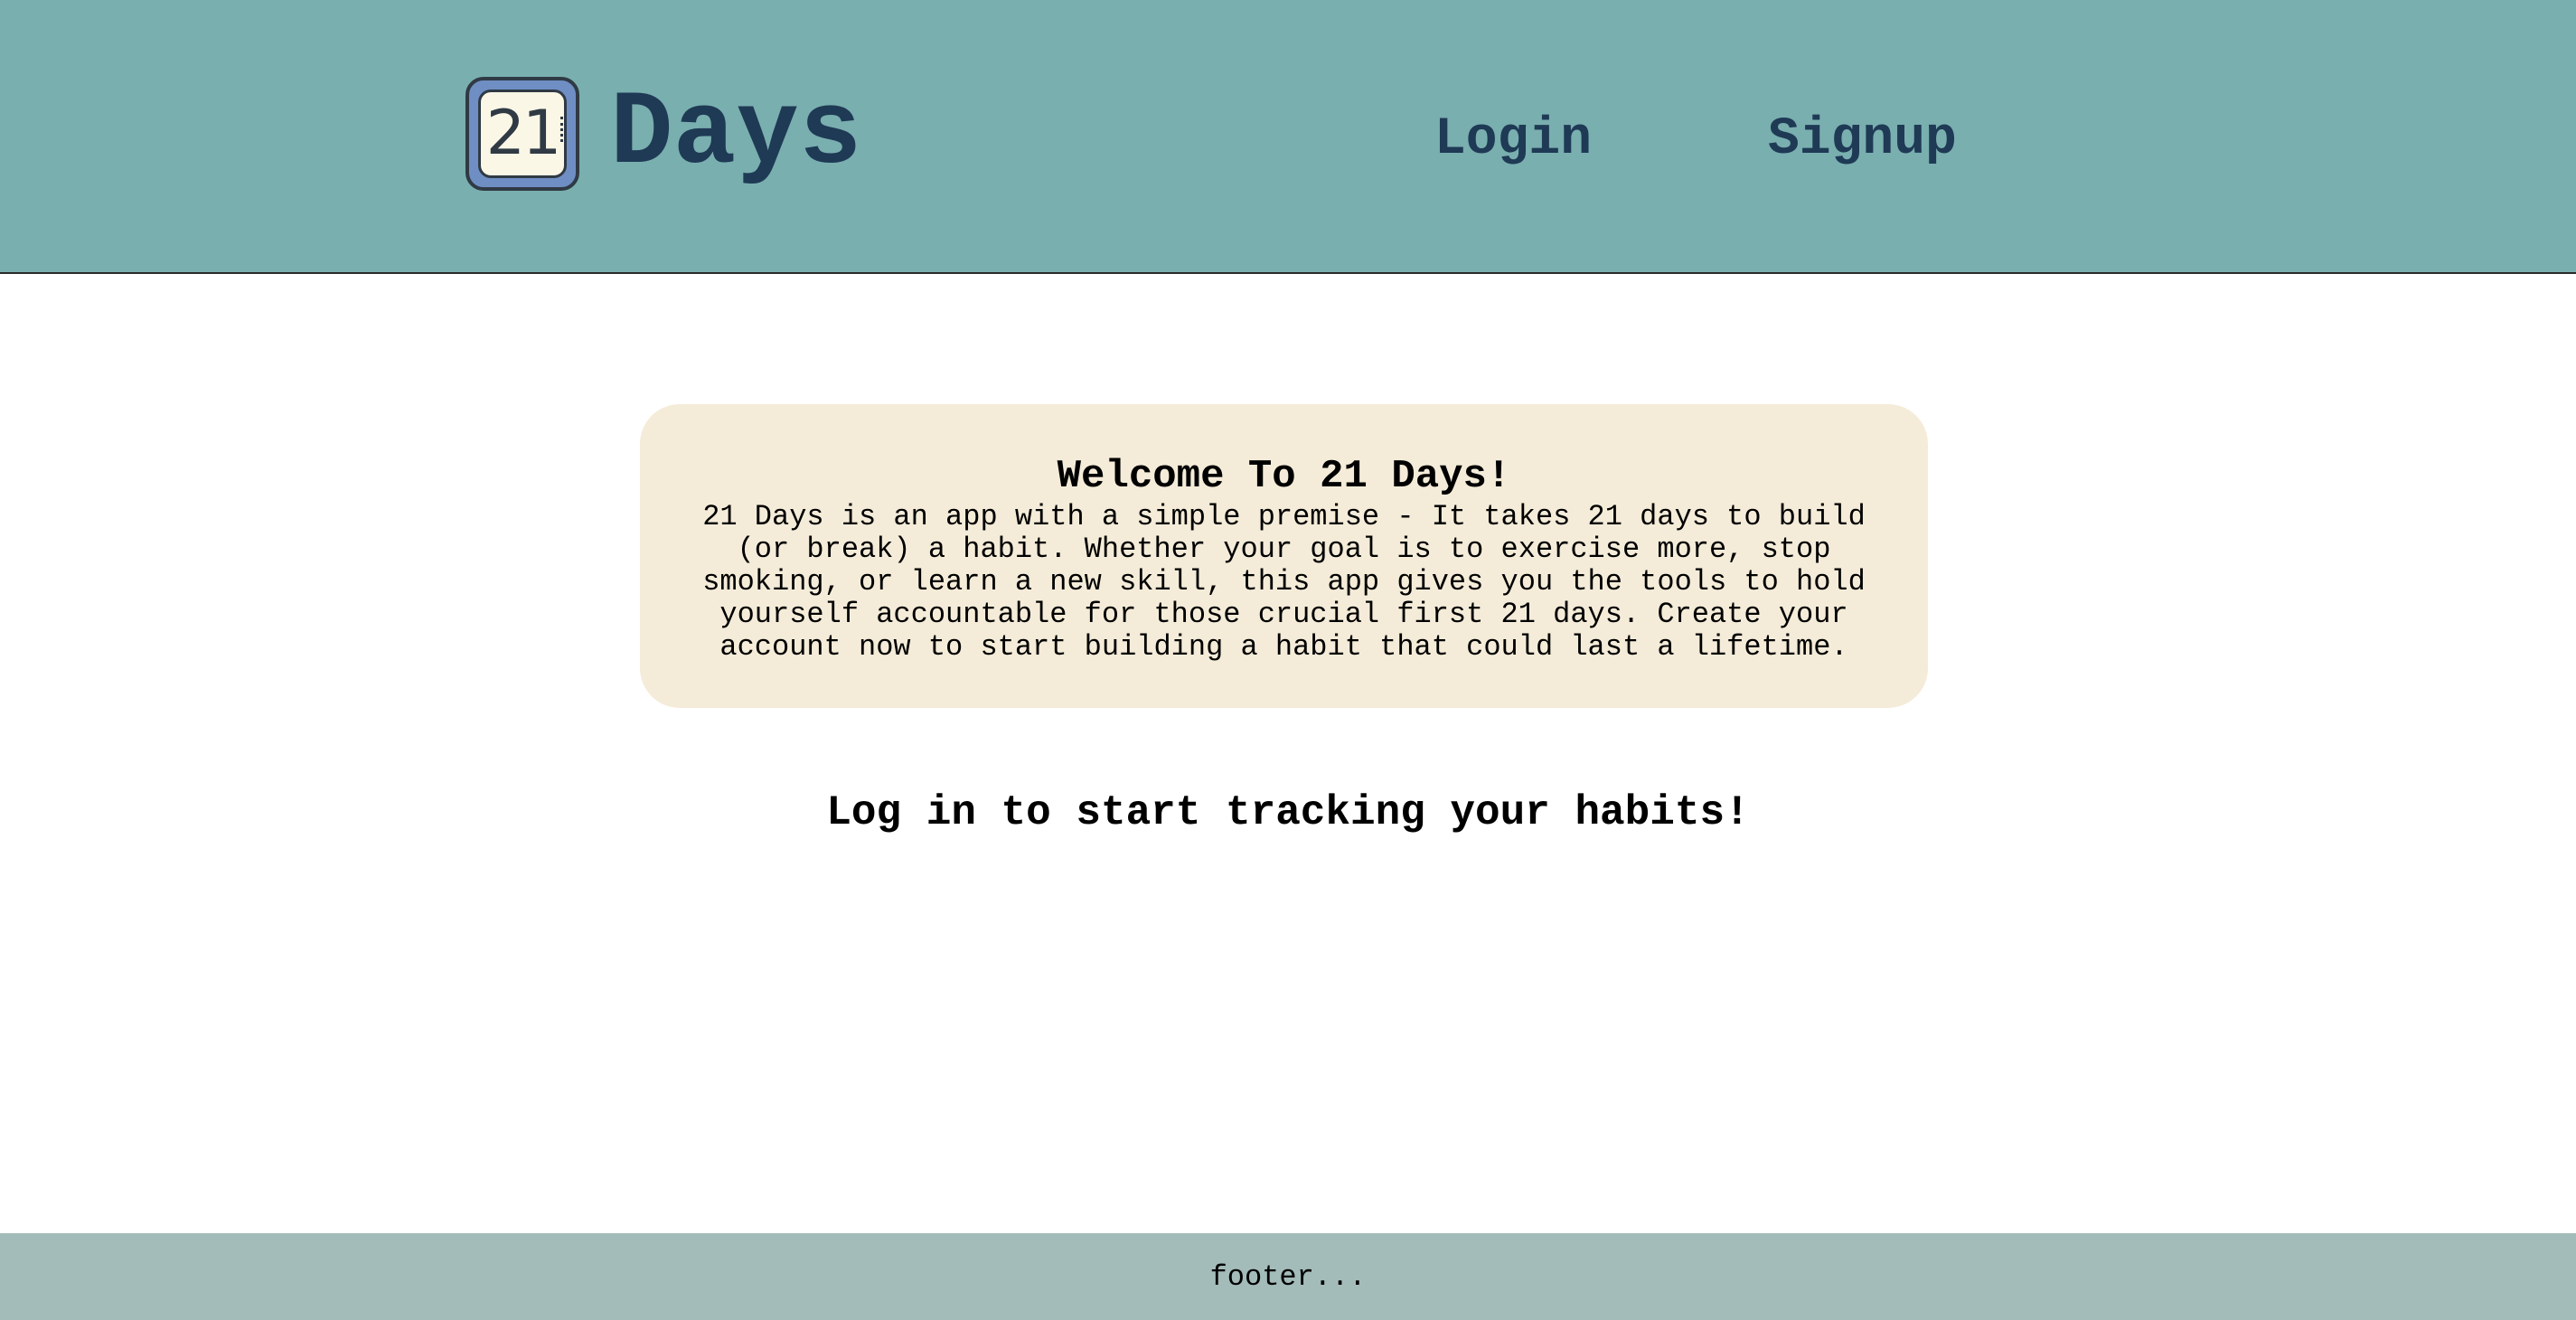 Image resolution: width=2576 pixels, height=1320 pixels. Describe the element at coordinates (1288, 812) in the screenshot. I see `login-prompt-heading: Log in to start tracking your habits!` at that location.